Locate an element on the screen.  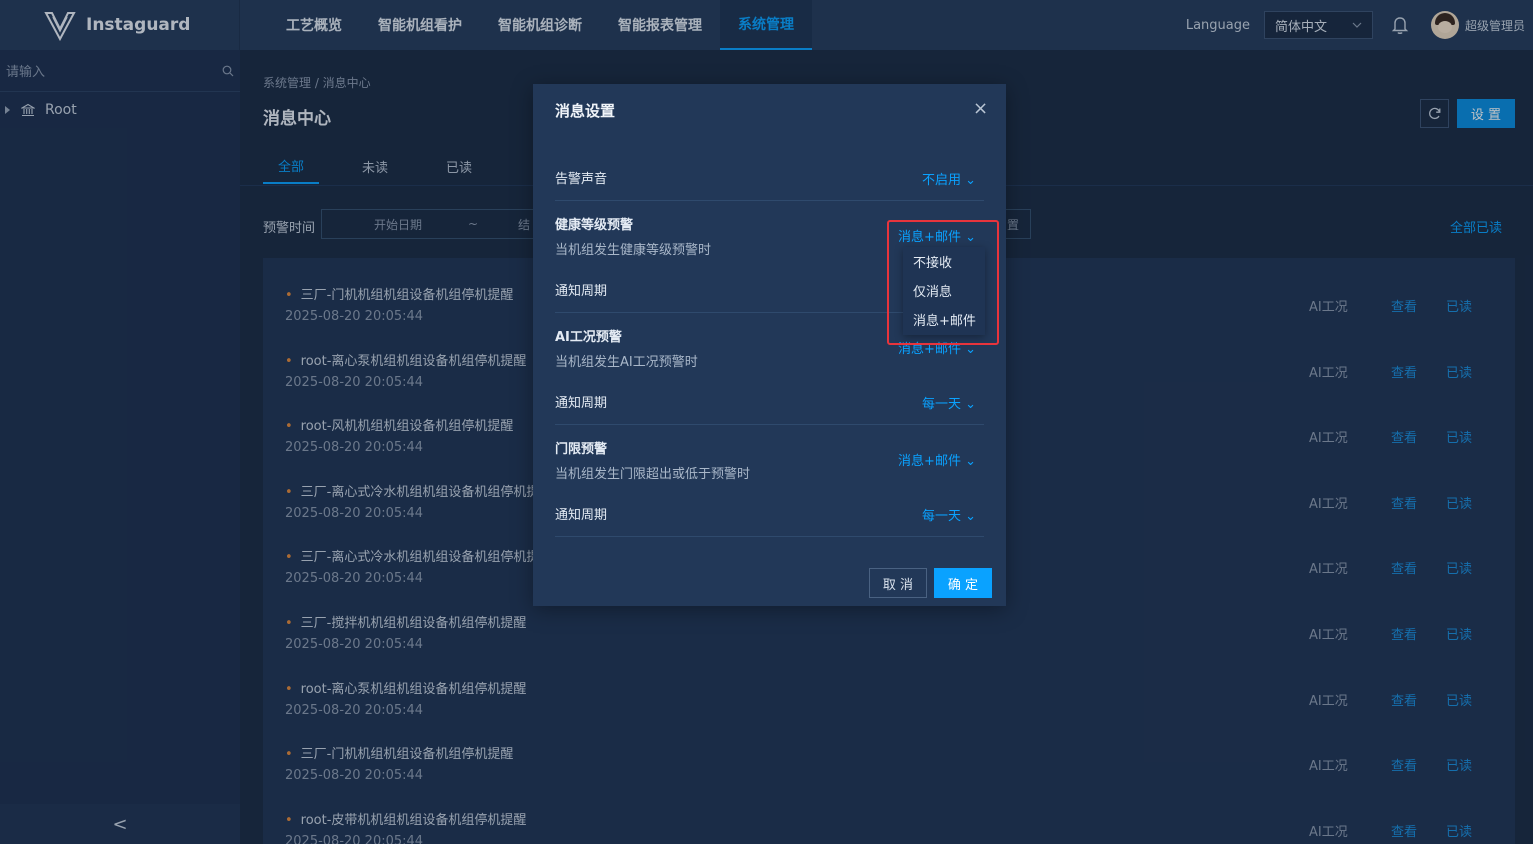
highlight-annotation-box is located at coordinates (943, 282).